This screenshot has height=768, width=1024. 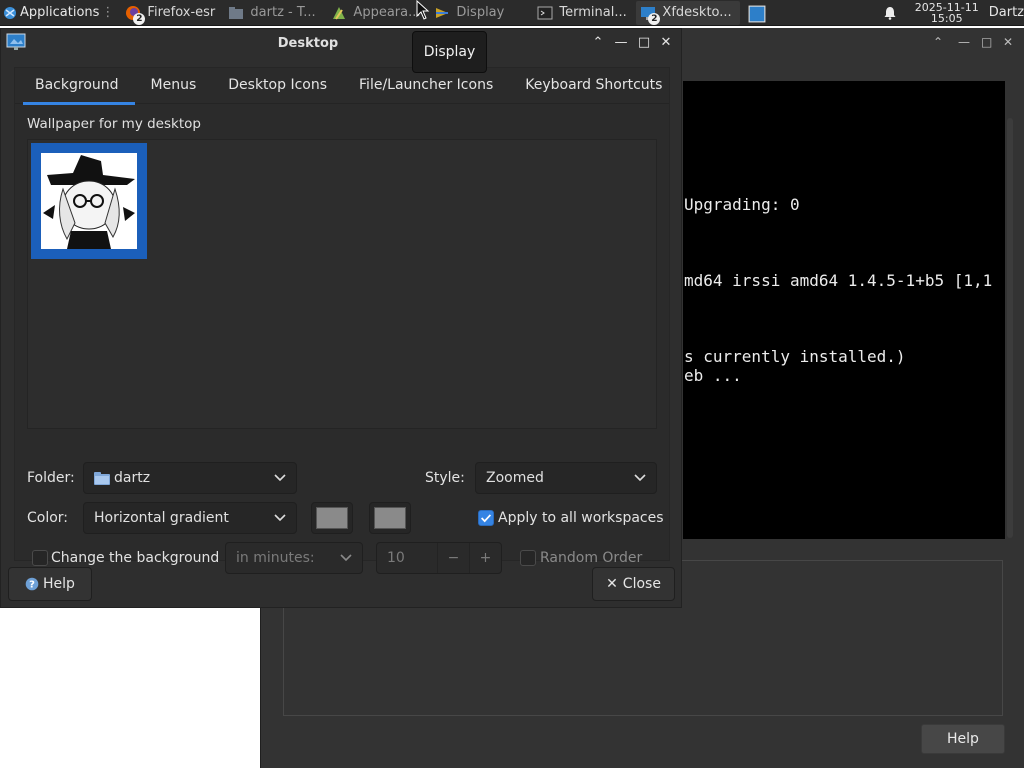 What do you see at coordinates (938, 42) in the screenshot?
I see `window-maximize-icon: ⌃` at bounding box center [938, 42].